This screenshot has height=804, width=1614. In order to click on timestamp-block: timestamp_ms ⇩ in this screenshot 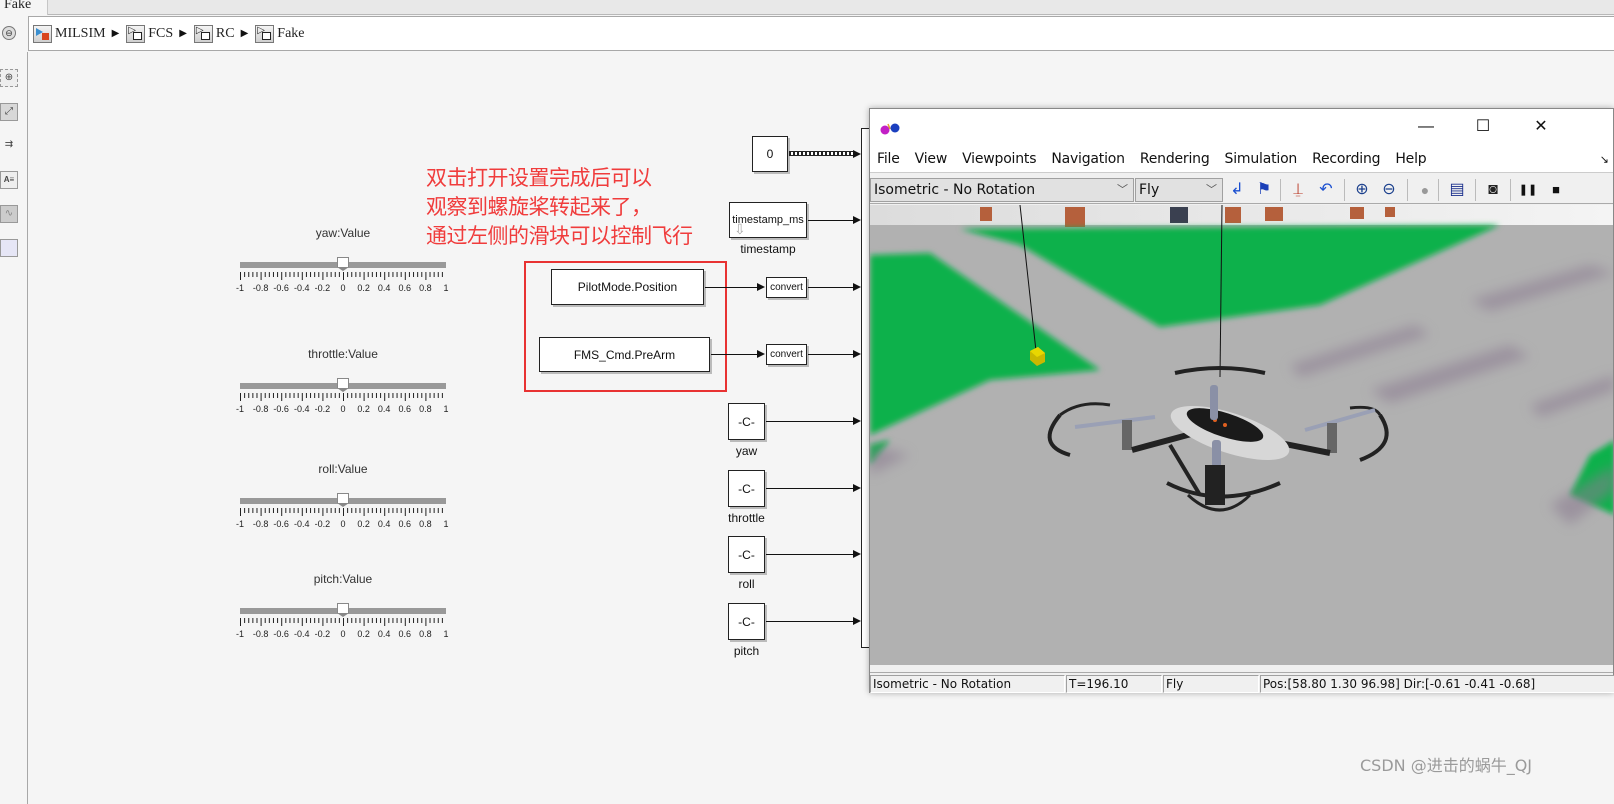, I will do `click(768, 220)`.